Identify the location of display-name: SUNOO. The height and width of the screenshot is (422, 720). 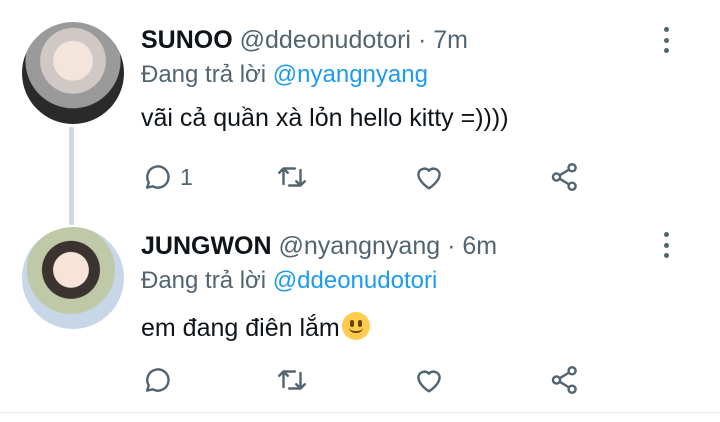
(187, 40).